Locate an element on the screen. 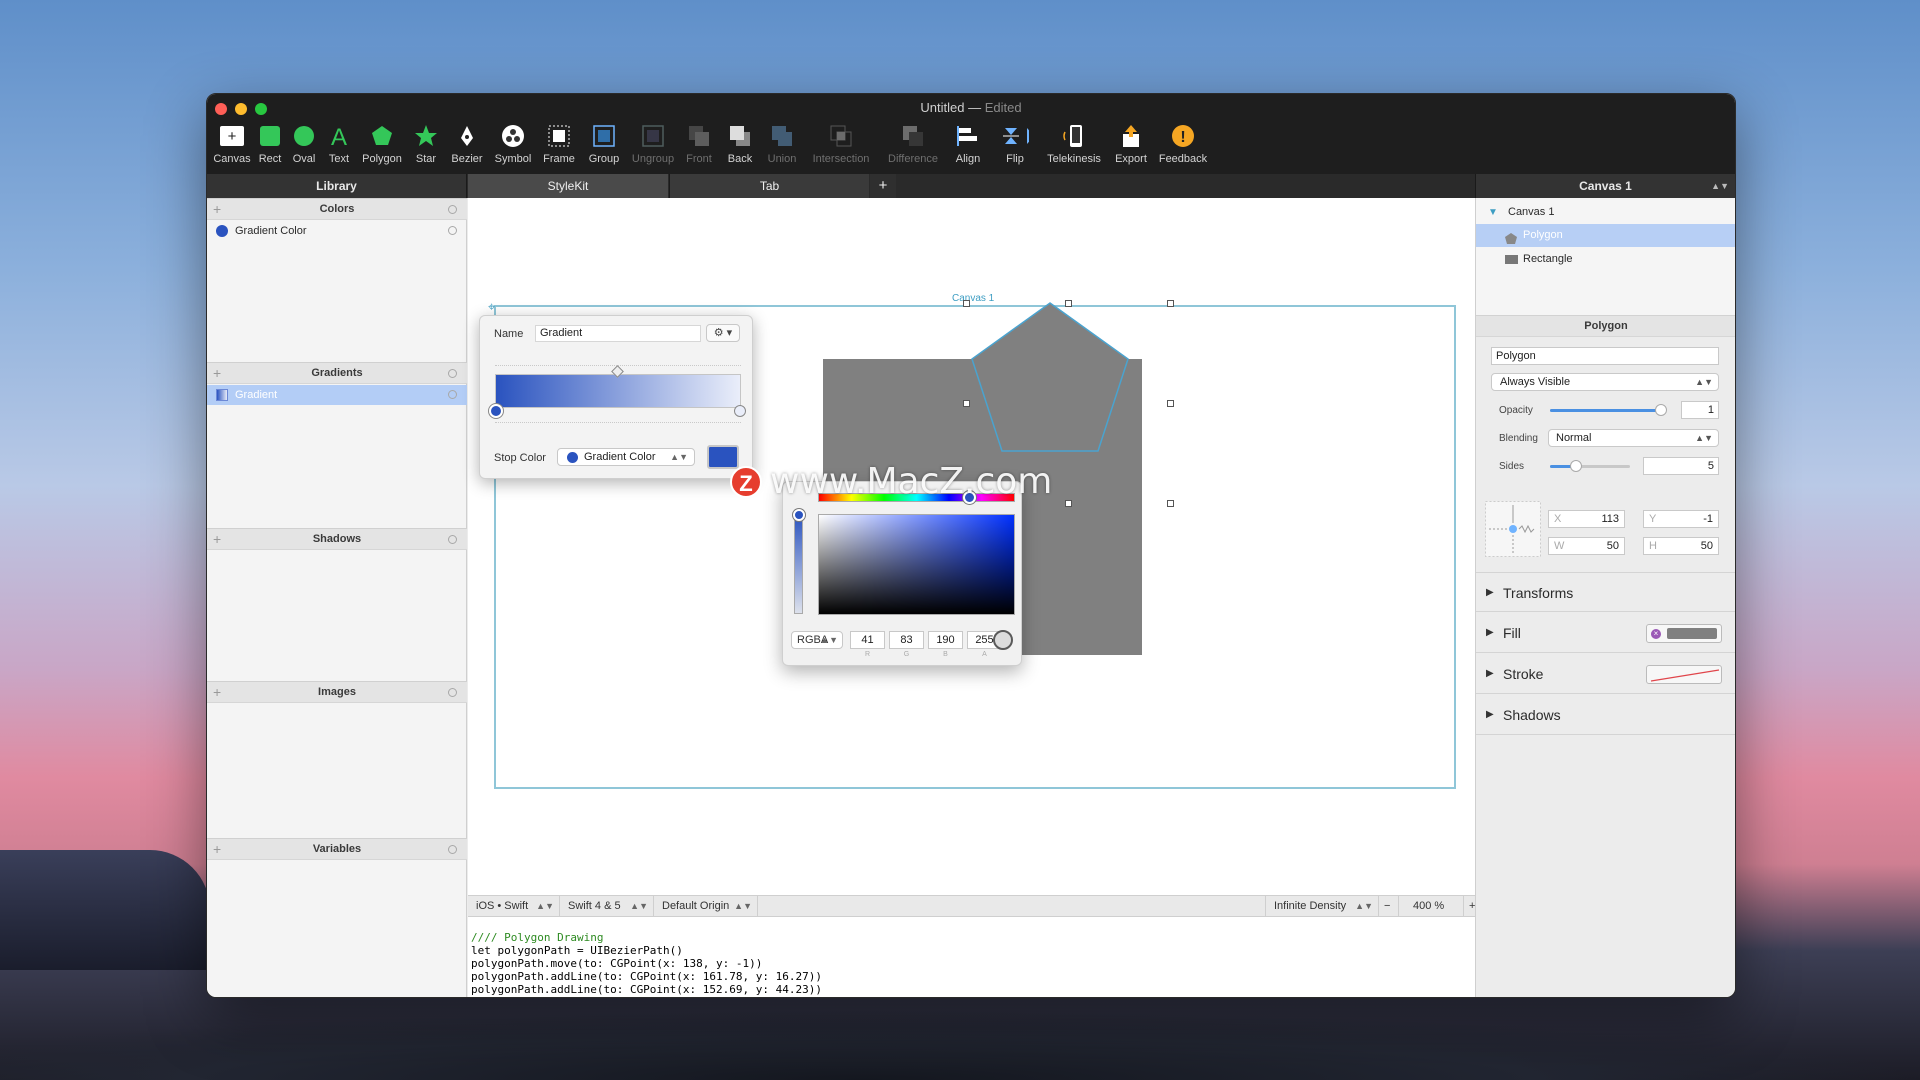 This screenshot has height=1080, width=1920. add-gradient-icon: + is located at coordinates (217, 373).